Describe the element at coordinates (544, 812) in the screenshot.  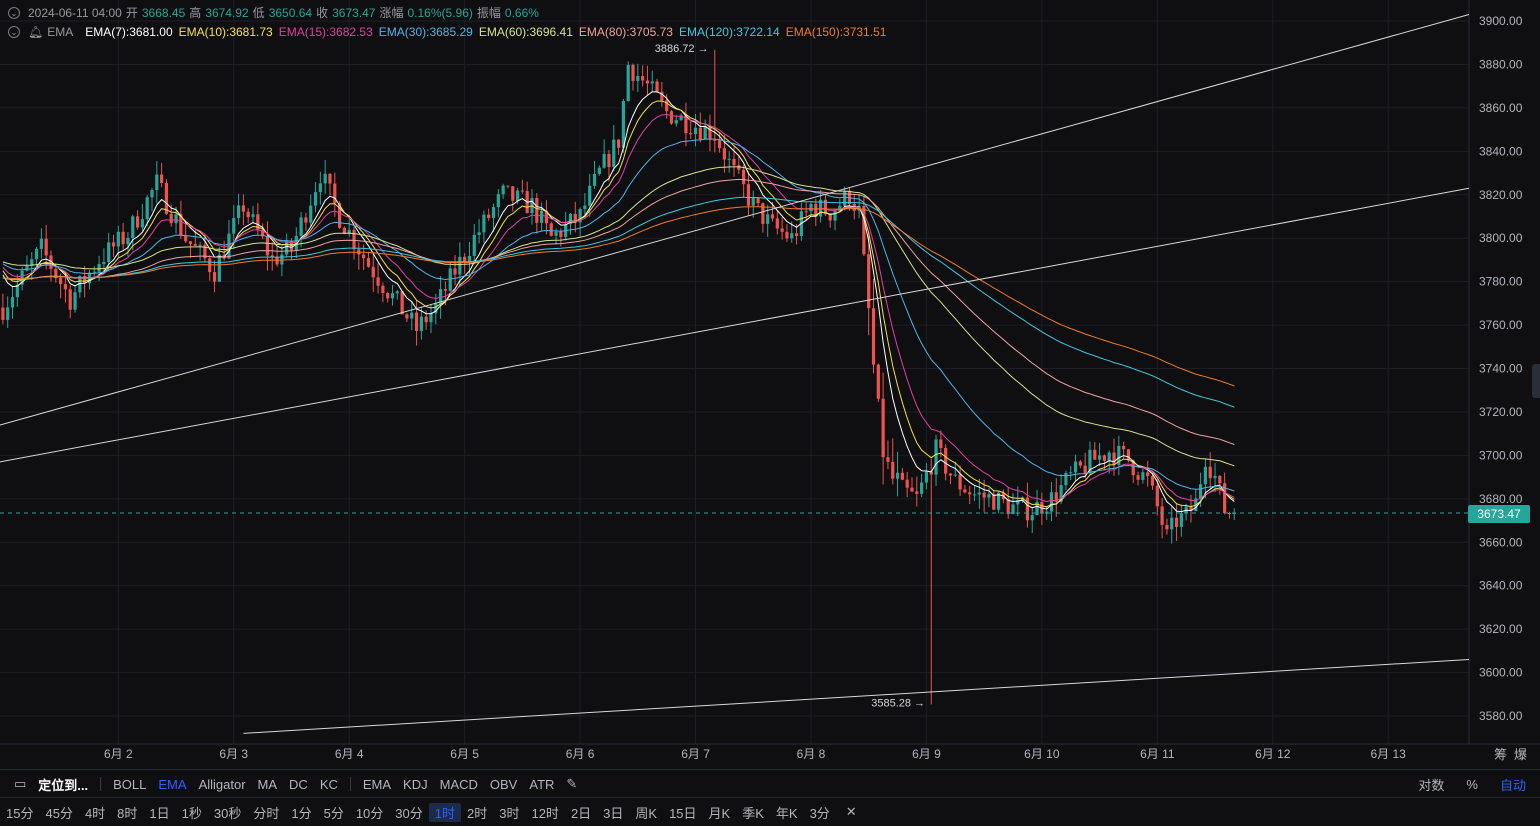
I see `interval-12h: 12时` at that location.